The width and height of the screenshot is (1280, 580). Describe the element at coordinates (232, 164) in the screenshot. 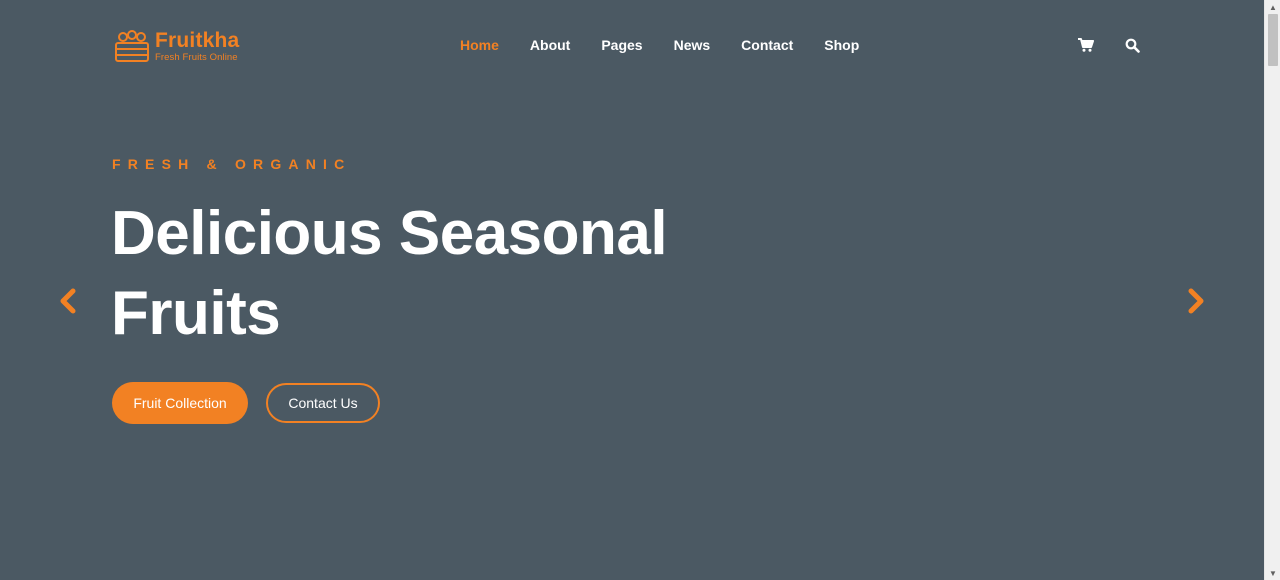

I see `hero-eyebrow: FRESH & ORGANIC` at that location.